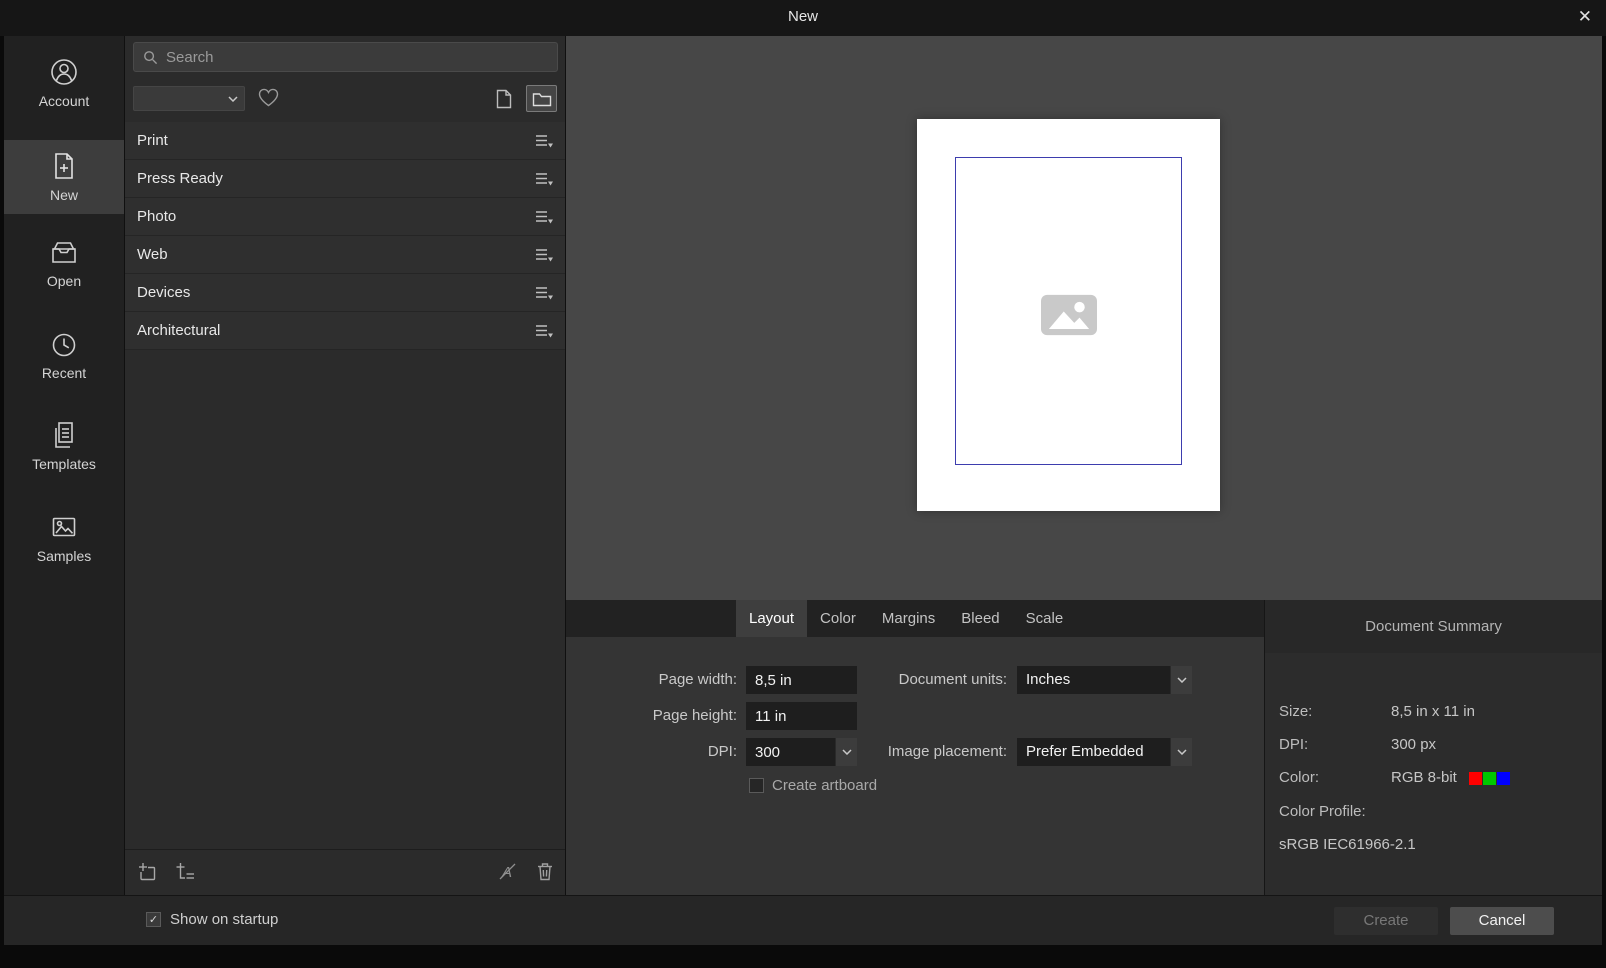 The height and width of the screenshot is (968, 1606). Describe the element at coordinates (345, 99) in the screenshot. I see `preset-controls-row` at that location.